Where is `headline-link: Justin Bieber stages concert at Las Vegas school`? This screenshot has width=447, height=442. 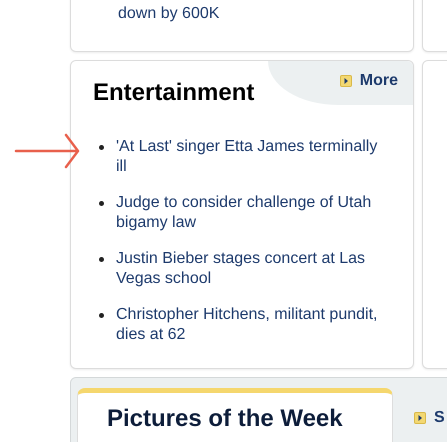 headline-link: Justin Bieber stages concert at Las Vegas school is located at coordinates (253, 269).